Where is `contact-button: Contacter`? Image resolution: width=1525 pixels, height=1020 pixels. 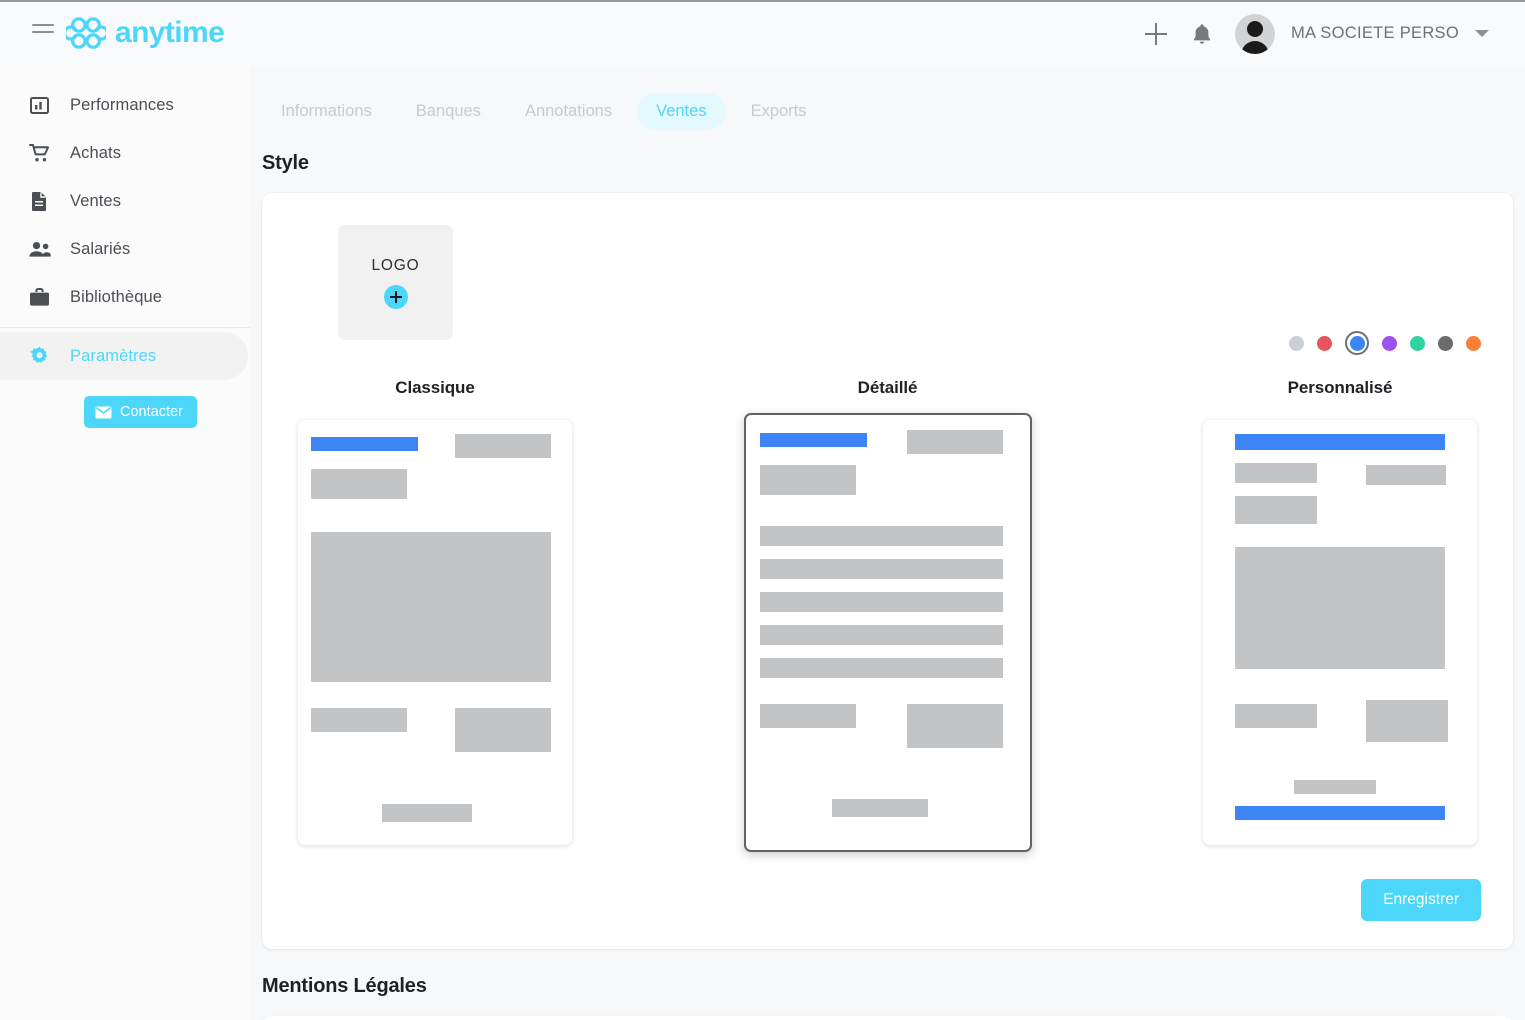 contact-button: Contacter is located at coordinates (140, 412).